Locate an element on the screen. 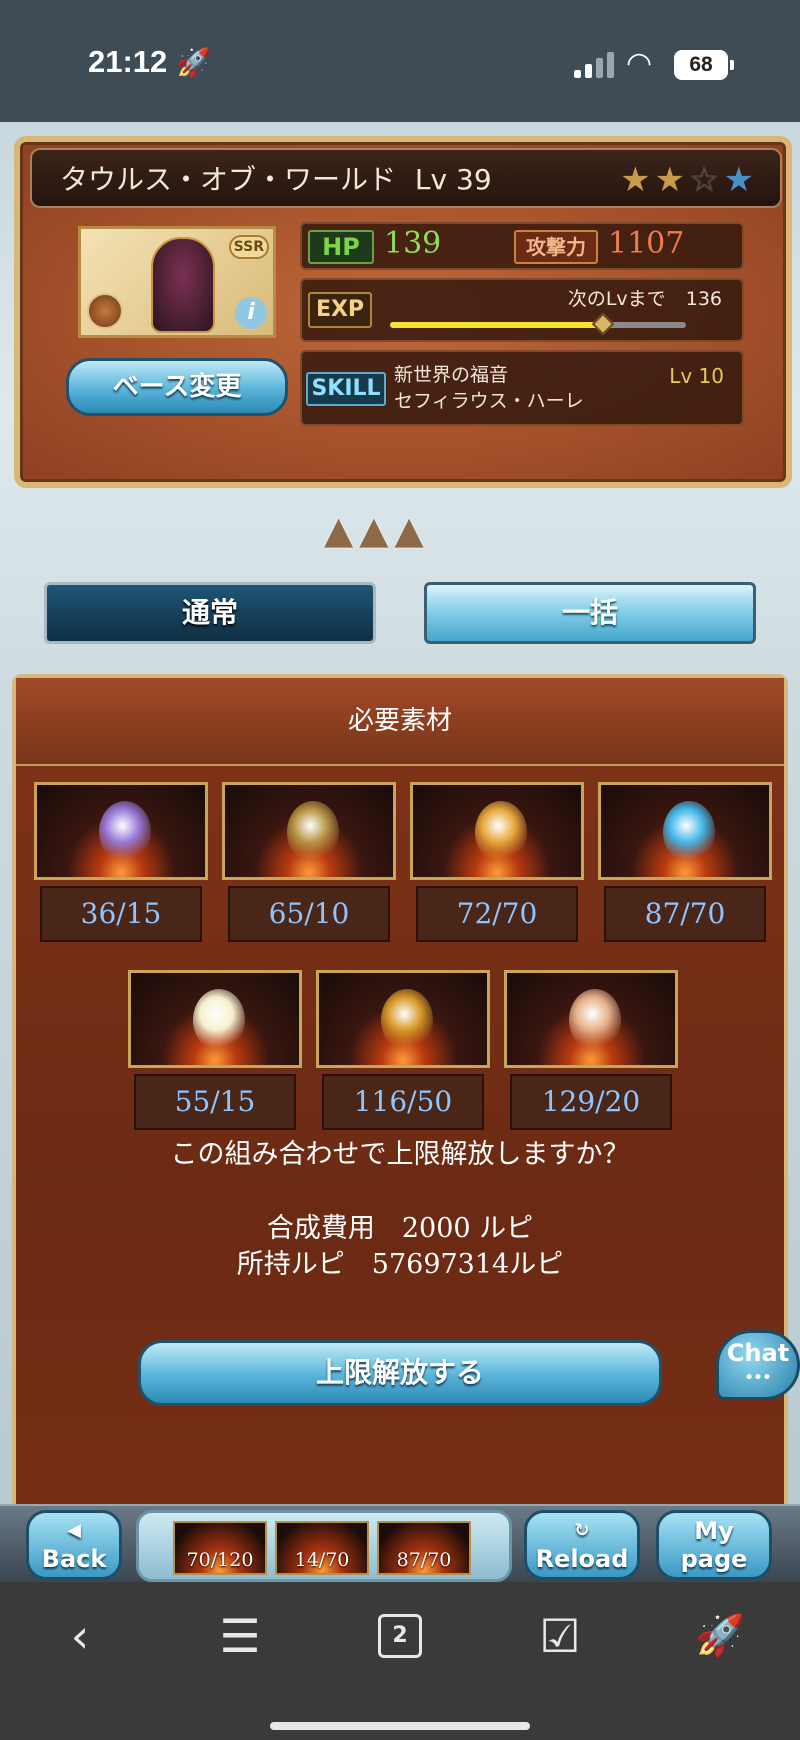 The image size is (800, 1740). material-item: 87/70 is located at coordinates (685, 862).